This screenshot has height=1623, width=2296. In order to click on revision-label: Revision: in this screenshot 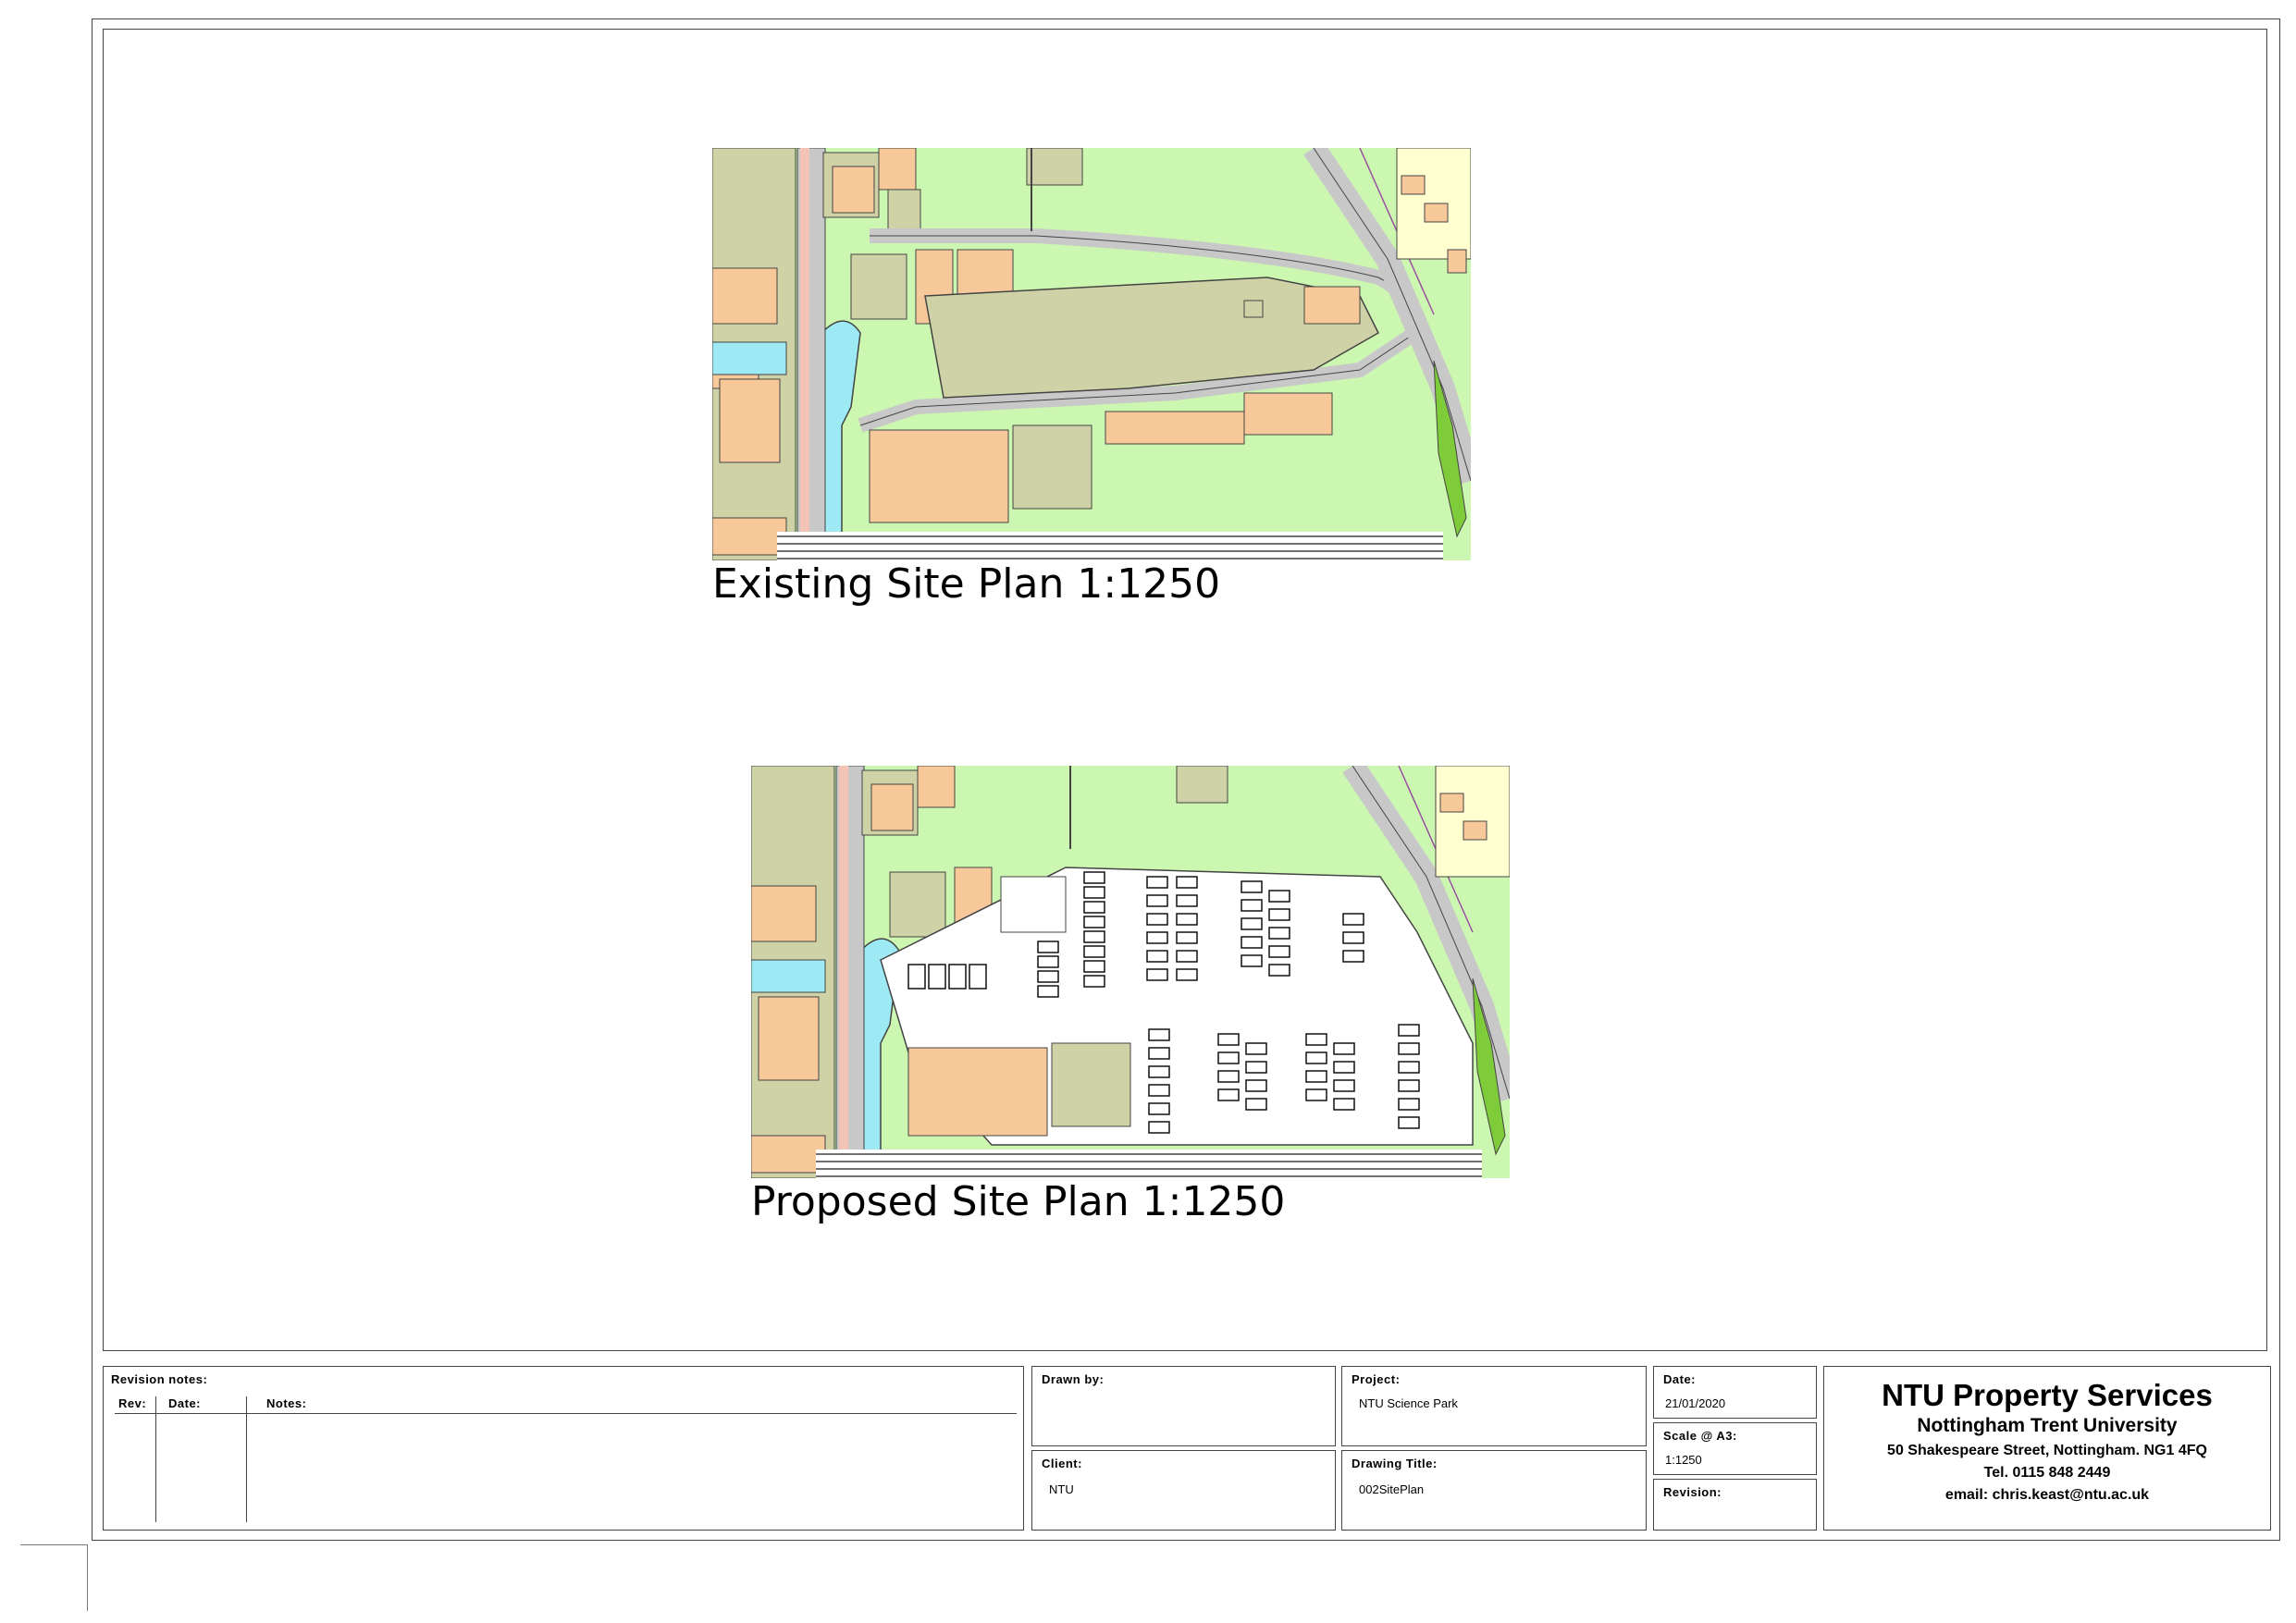, I will do `click(1692, 1492)`.